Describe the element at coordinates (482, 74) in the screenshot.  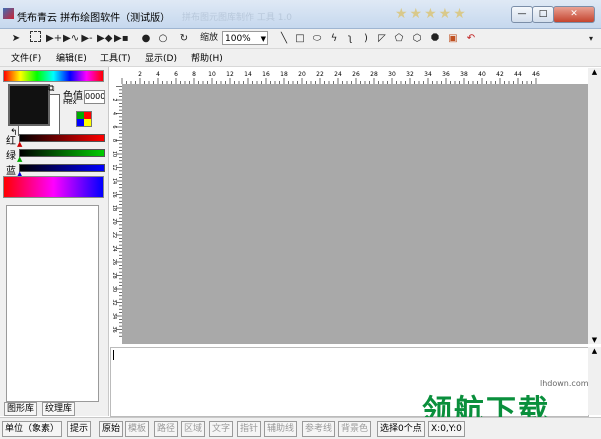
I see `ruler-label: 40` at that location.